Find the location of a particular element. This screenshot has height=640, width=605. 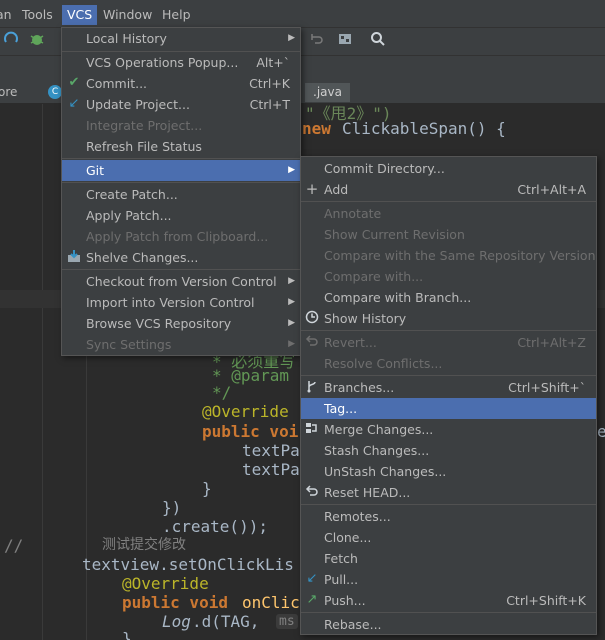

menu-item-fetch: Fetch is located at coordinates (448, 558).